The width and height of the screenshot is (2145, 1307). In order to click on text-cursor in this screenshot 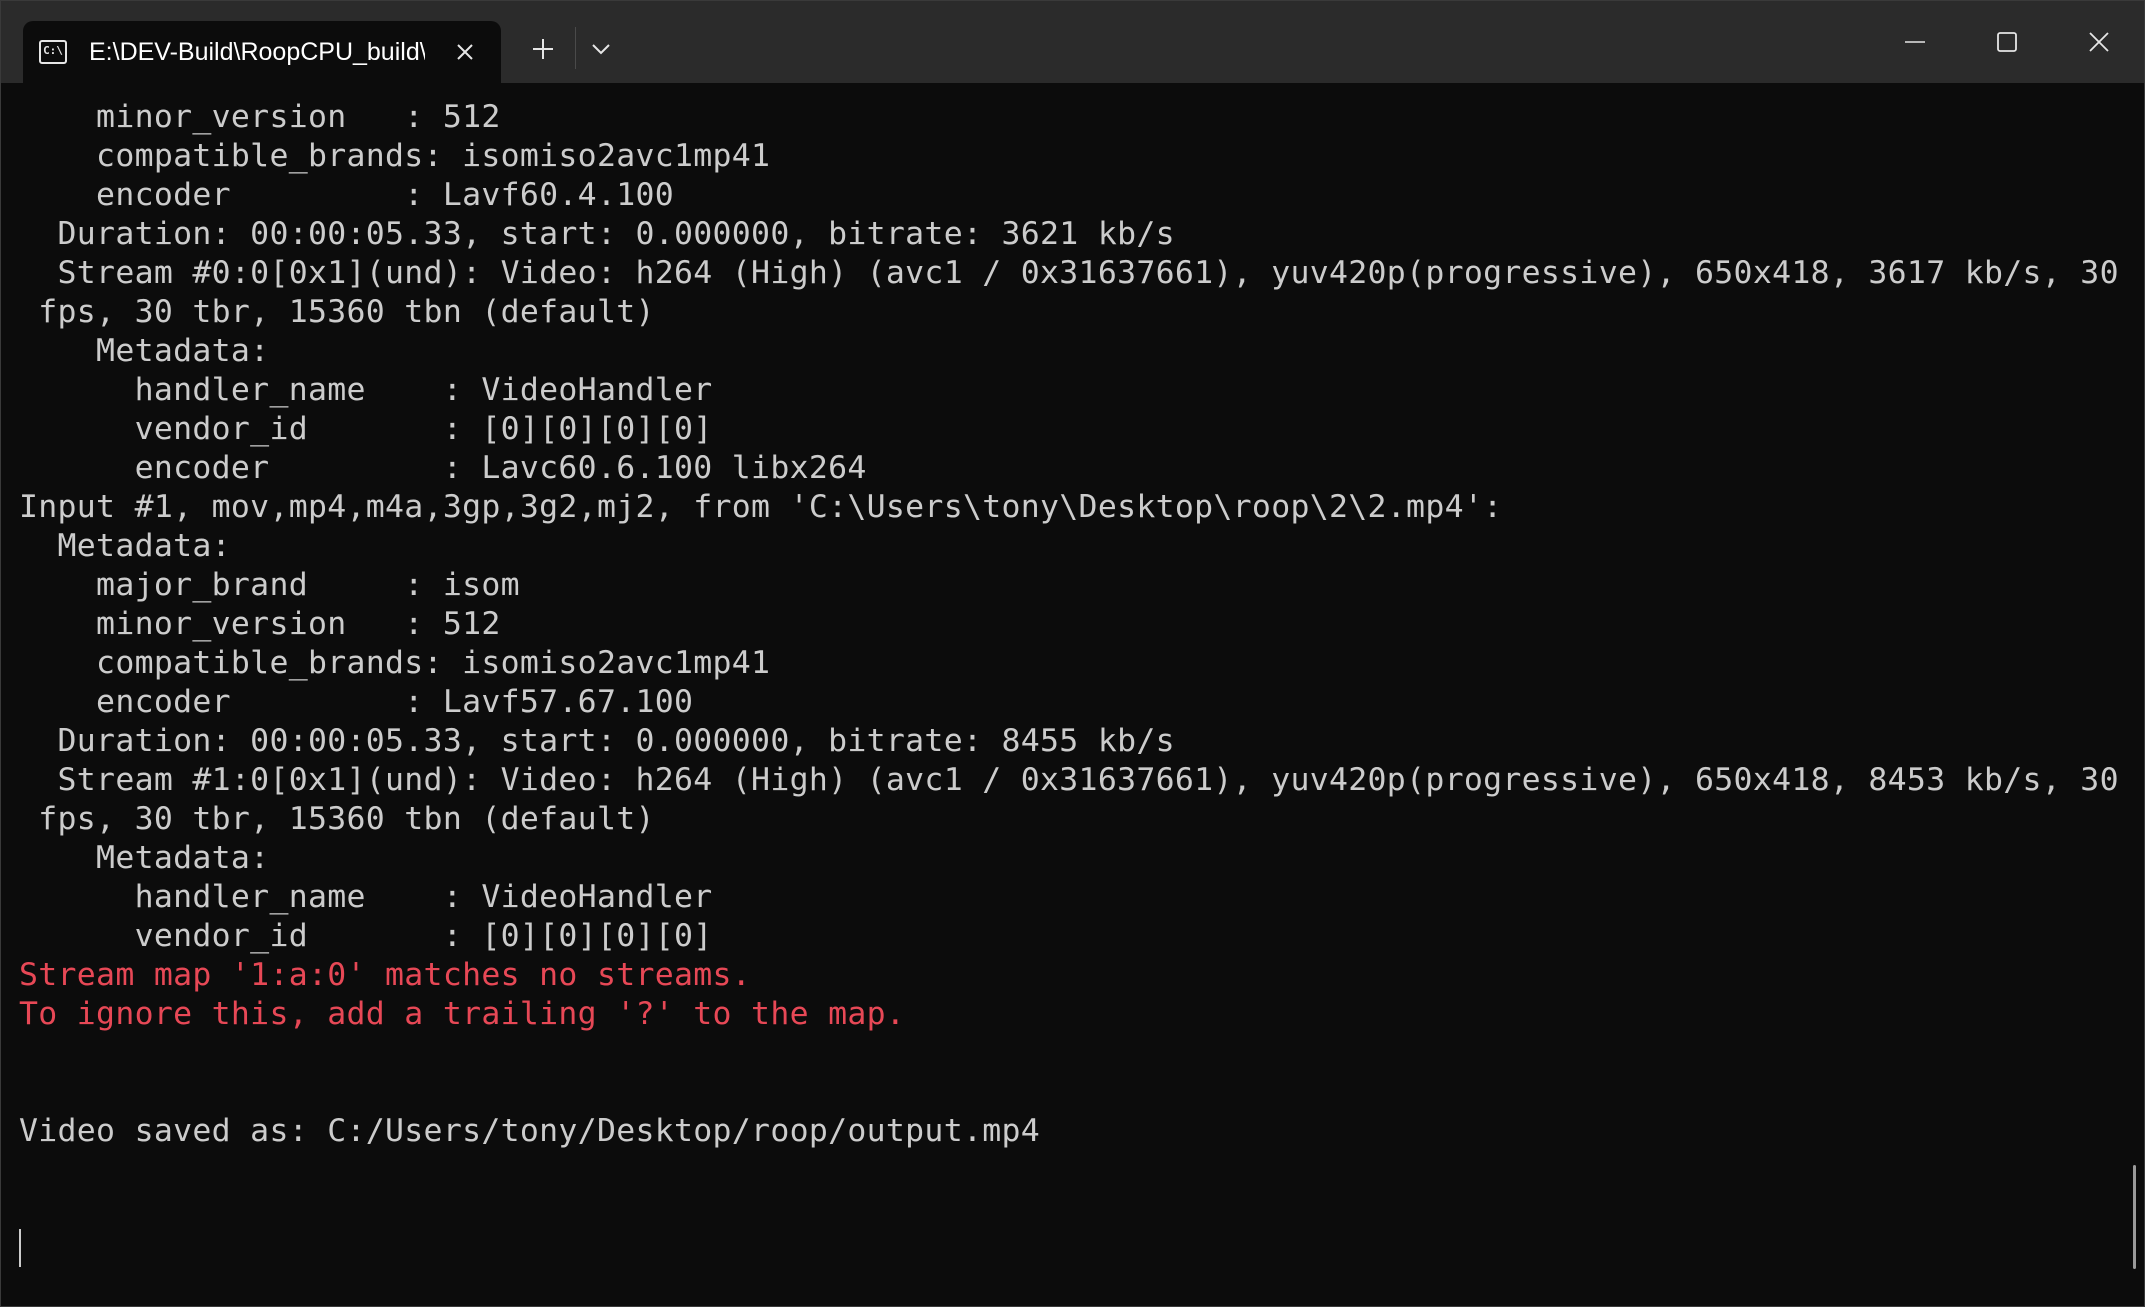, I will do `click(20, 1248)`.